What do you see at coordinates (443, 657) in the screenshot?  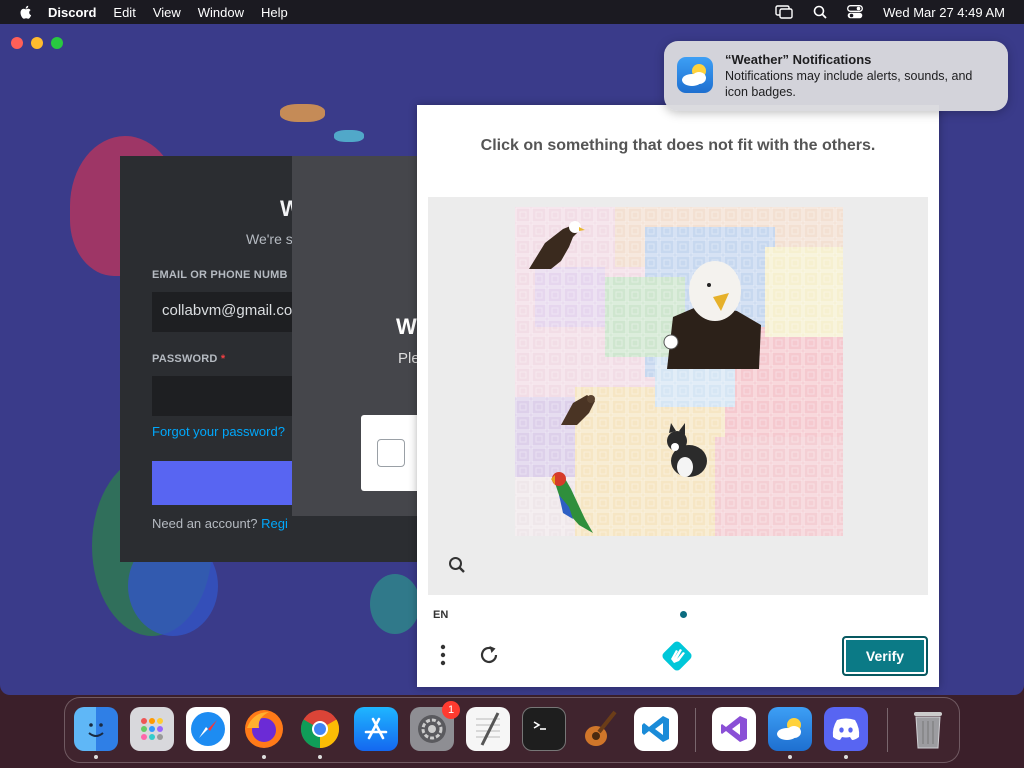 I see `more-options-icon` at bounding box center [443, 657].